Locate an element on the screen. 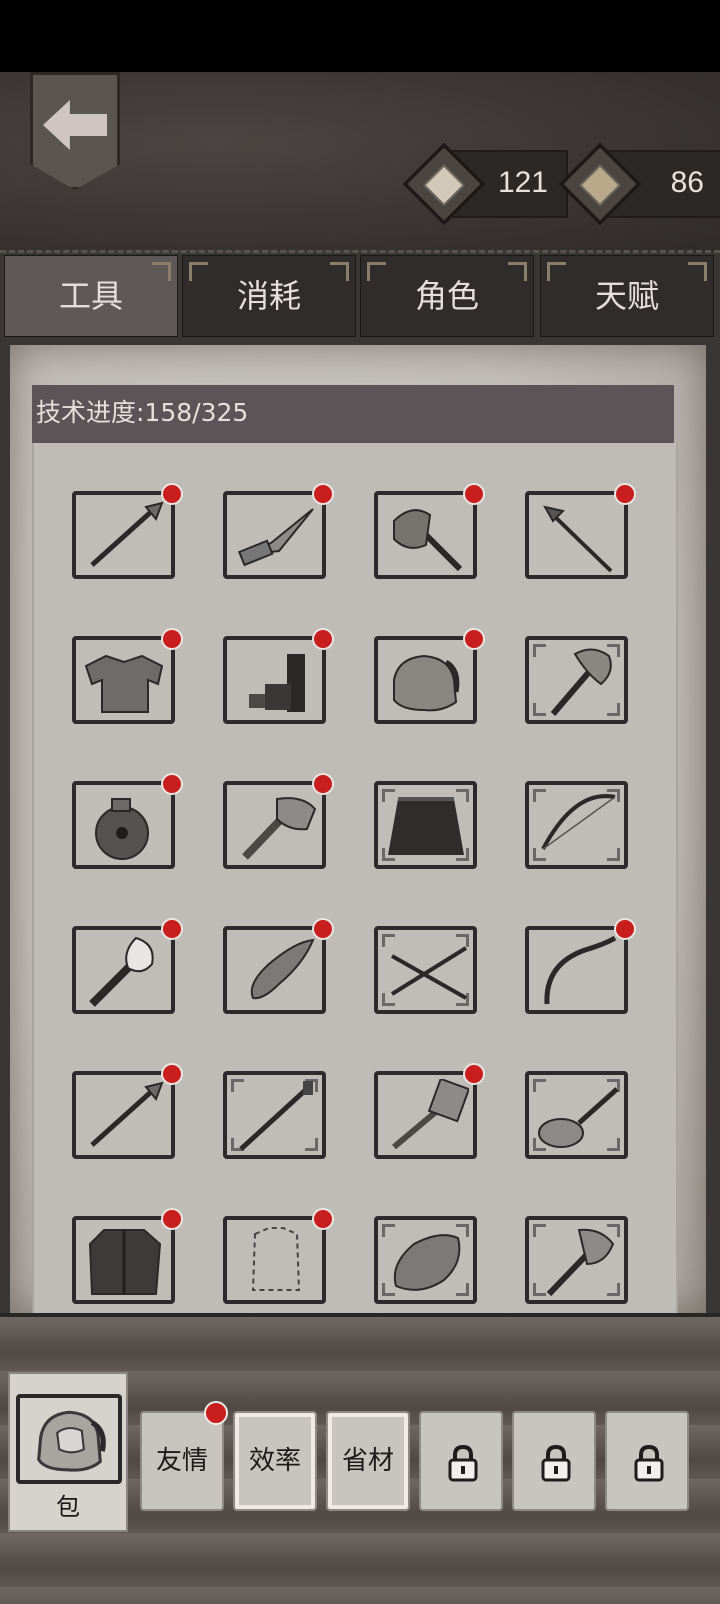  tab-label: 消耗 is located at coordinates (268, 296).